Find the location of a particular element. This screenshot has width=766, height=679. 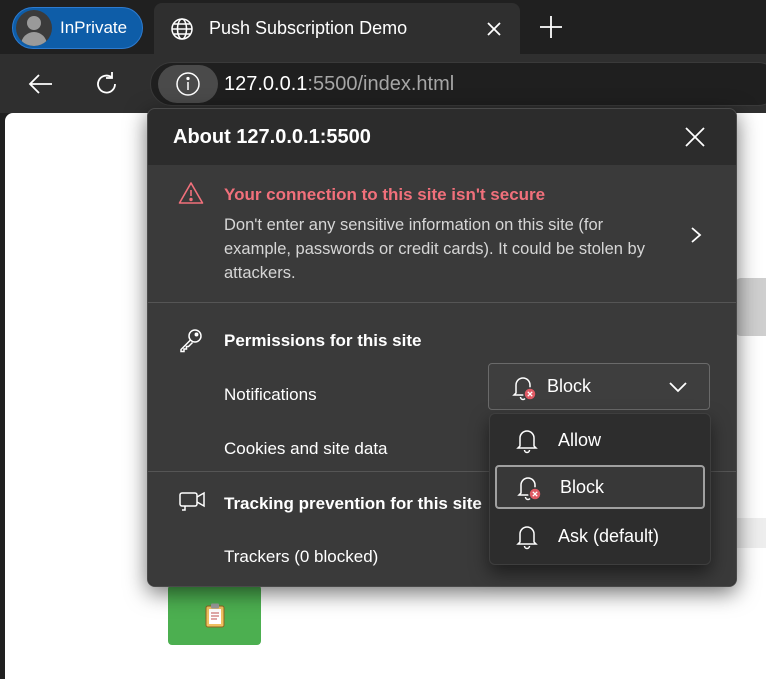

chevron-down-icon is located at coordinates (678, 386).